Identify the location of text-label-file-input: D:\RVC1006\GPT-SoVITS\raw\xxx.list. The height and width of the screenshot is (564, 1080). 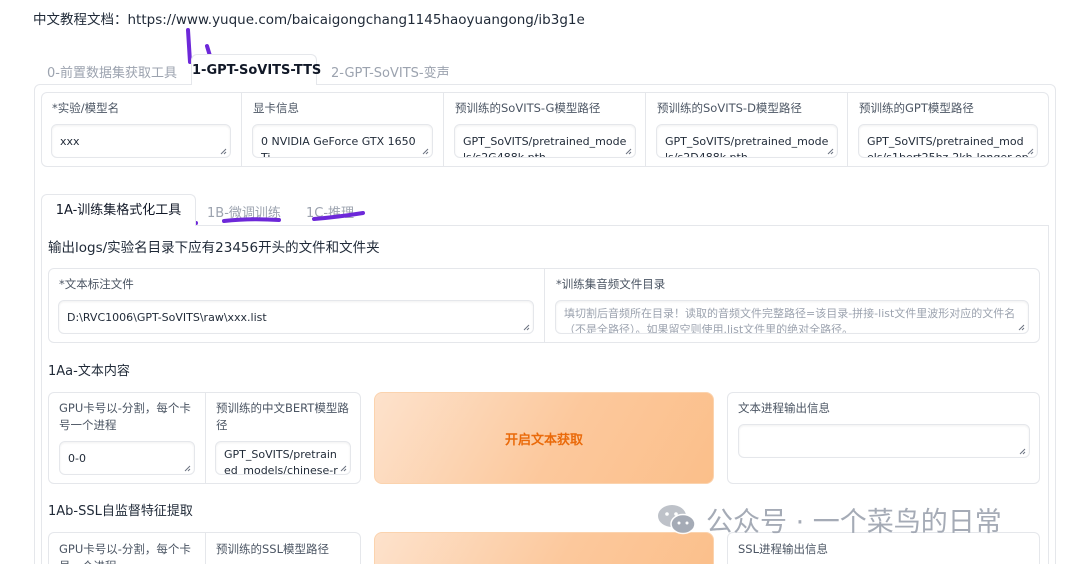
(296, 317).